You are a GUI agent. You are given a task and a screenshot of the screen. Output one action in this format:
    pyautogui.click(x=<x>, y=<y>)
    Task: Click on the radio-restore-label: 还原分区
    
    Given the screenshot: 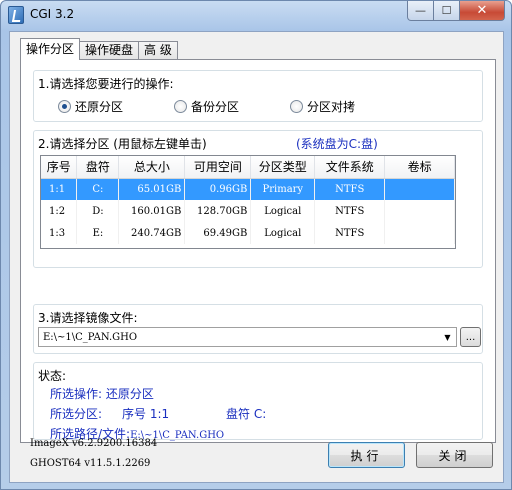 What is the action you would take?
    pyautogui.click(x=99, y=107)
    